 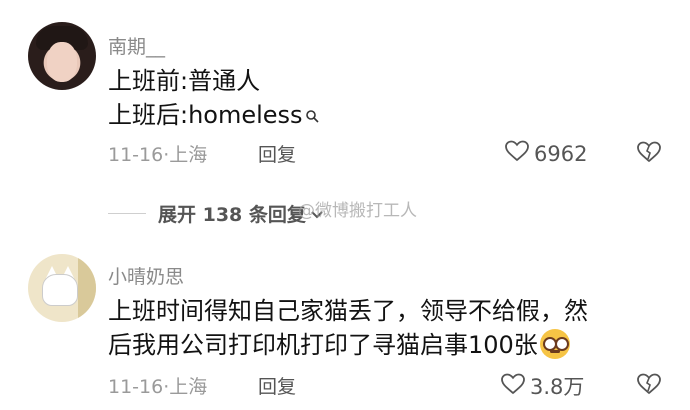 What do you see at coordinates (232, 215) in the screenshot?
I see `expand-replies-label: 展开 138 条回复` at bounding box center [232, 215].